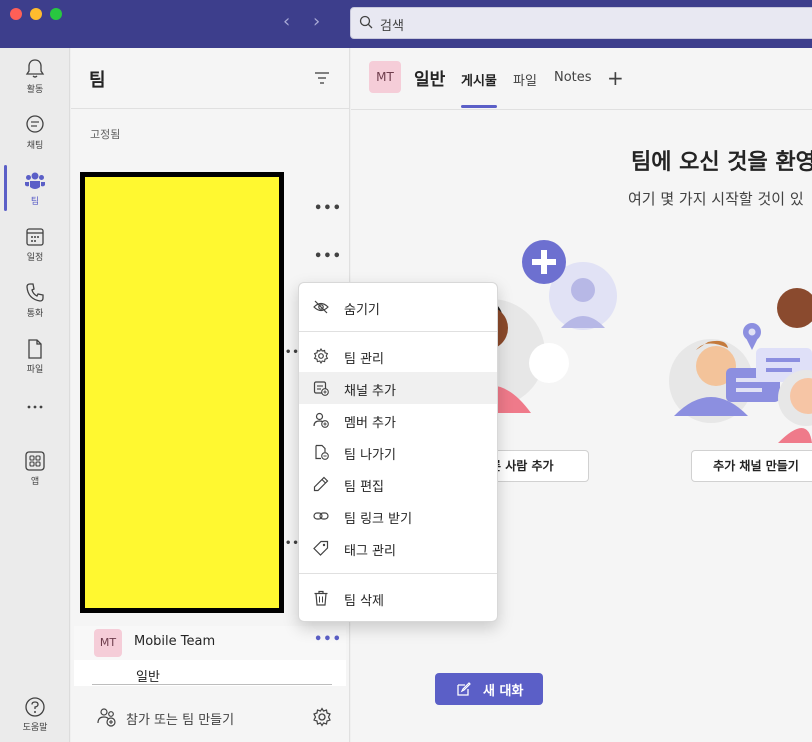 The image size is (812, 742). What do you see at coordinates (16, 14) in the screenshot?
I see `close-window-button` at bounding box center [16, 14].